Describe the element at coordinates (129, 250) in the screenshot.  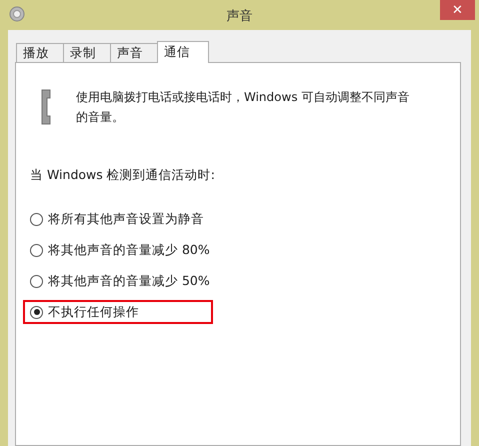
I see `option-label: 将其他声音的音量减少 80%` at that location.